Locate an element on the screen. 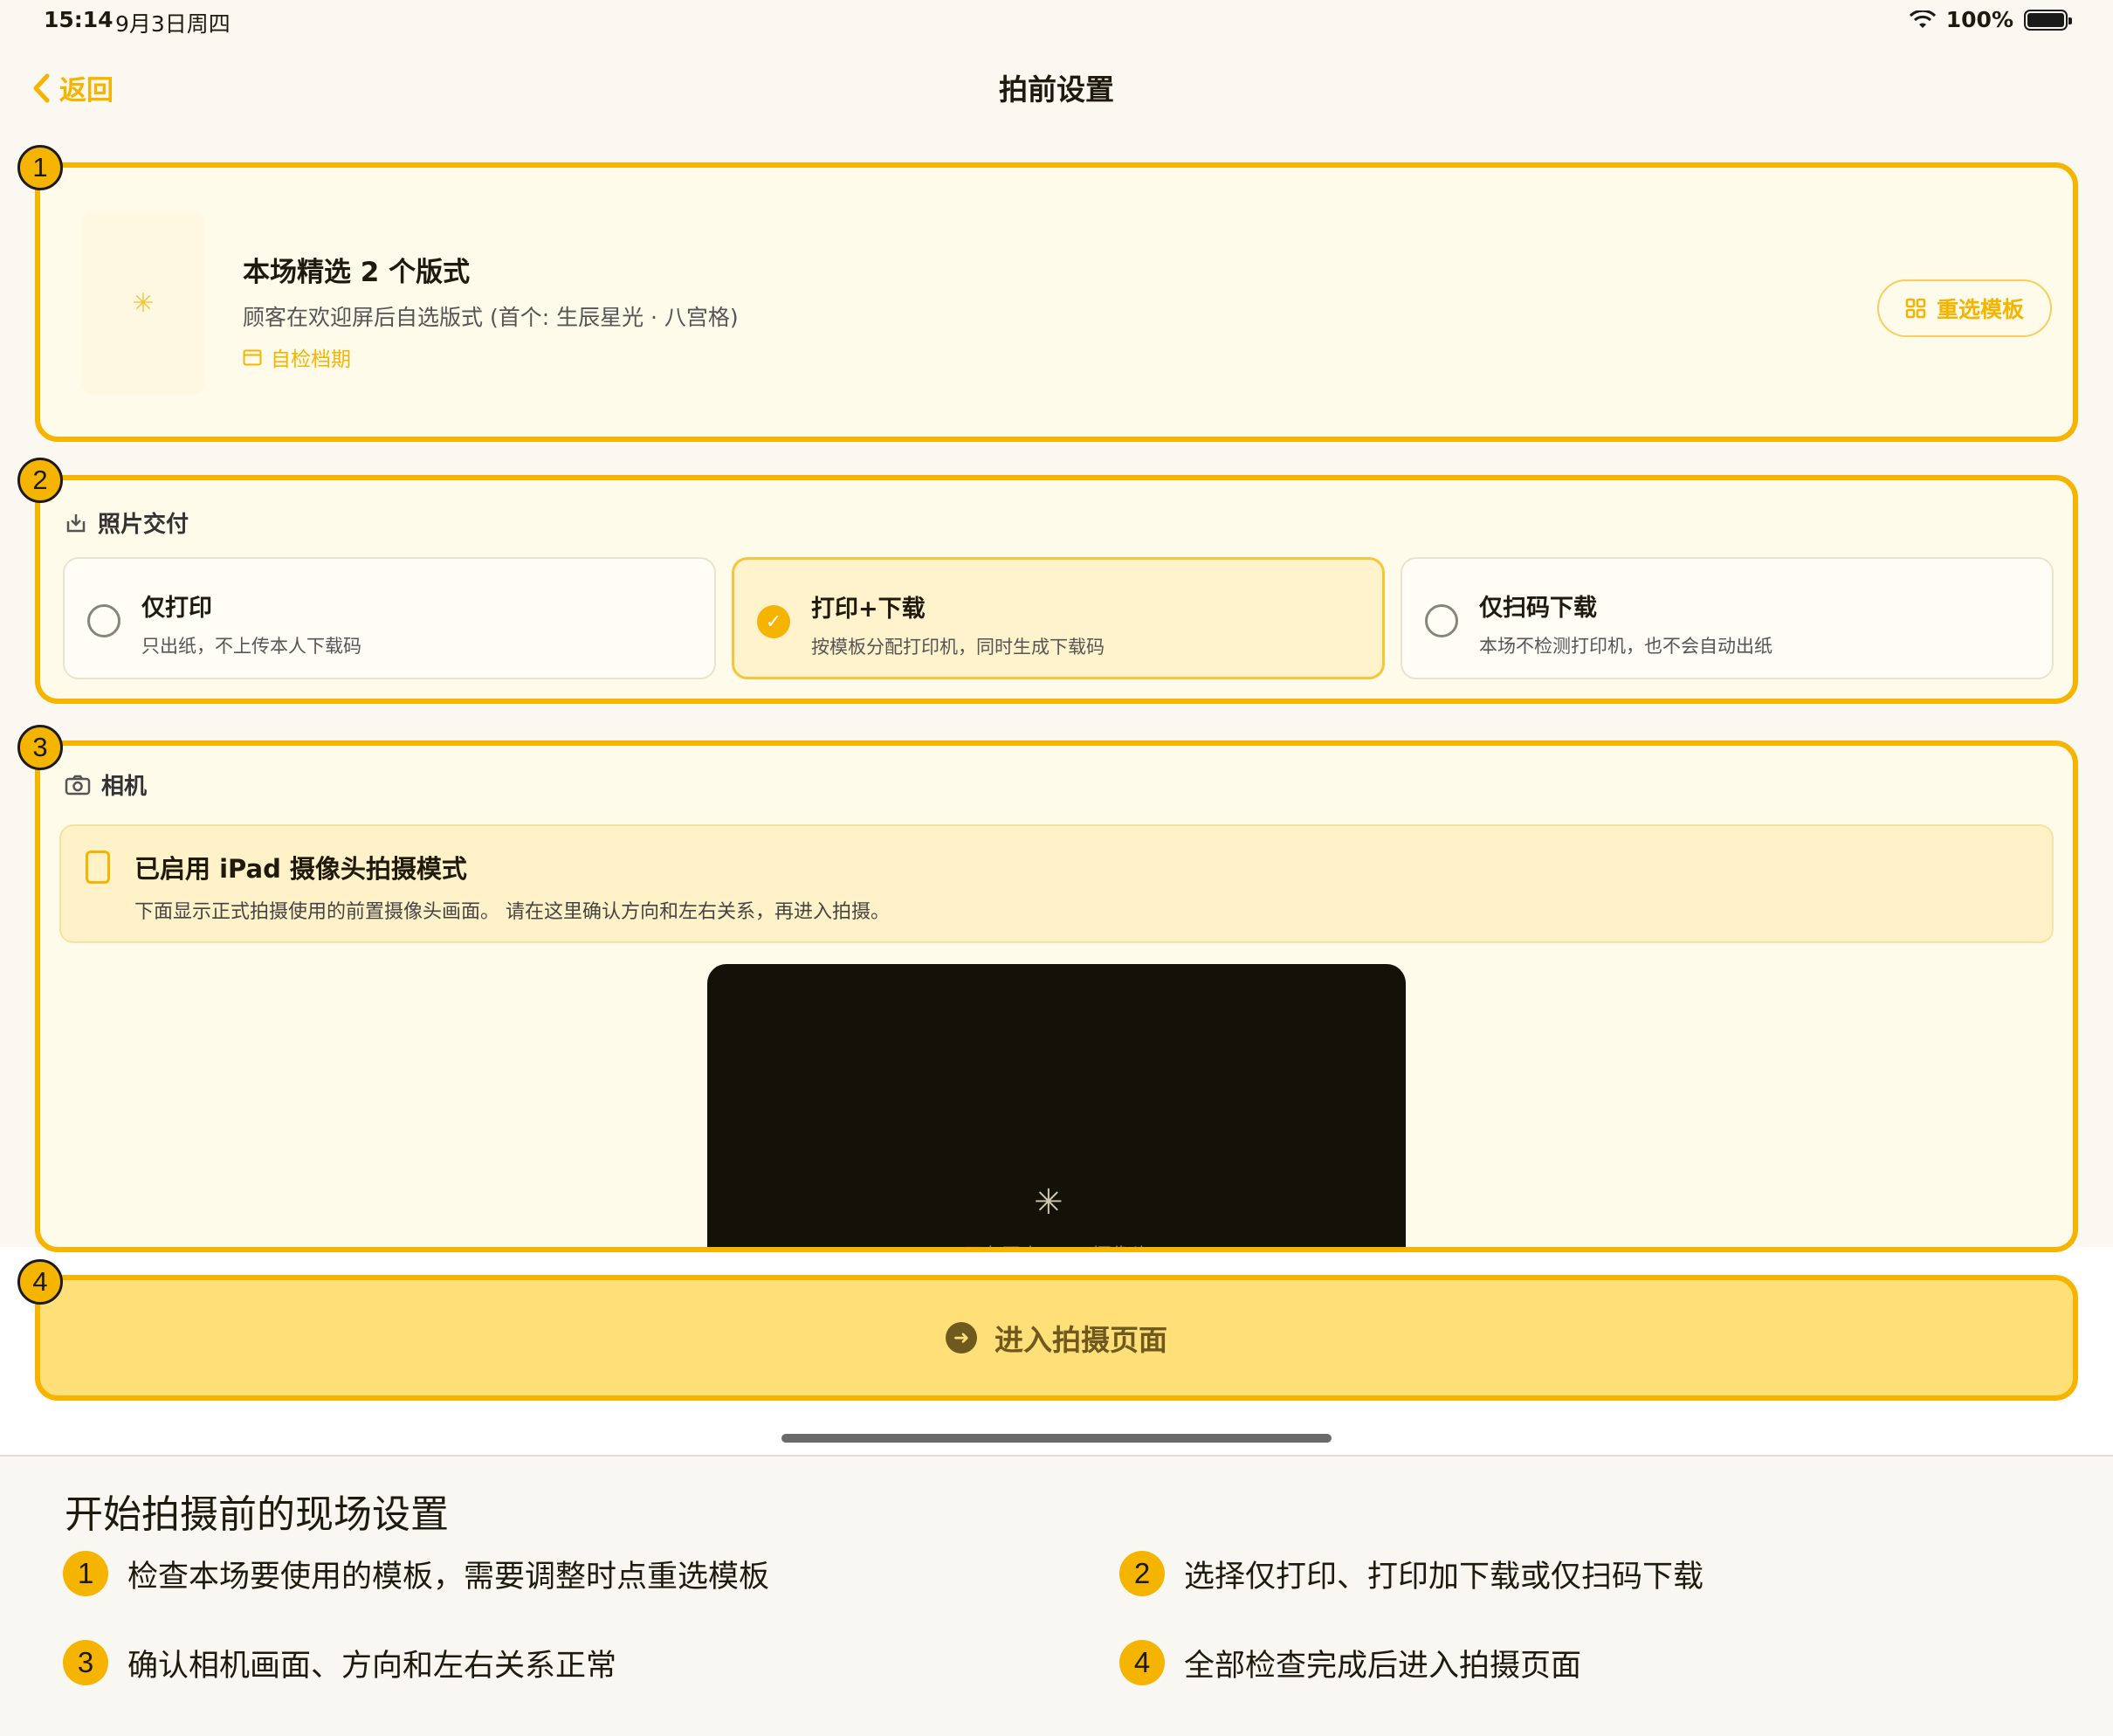  camera-heading: 相机 is located at coordinates (106, 784).